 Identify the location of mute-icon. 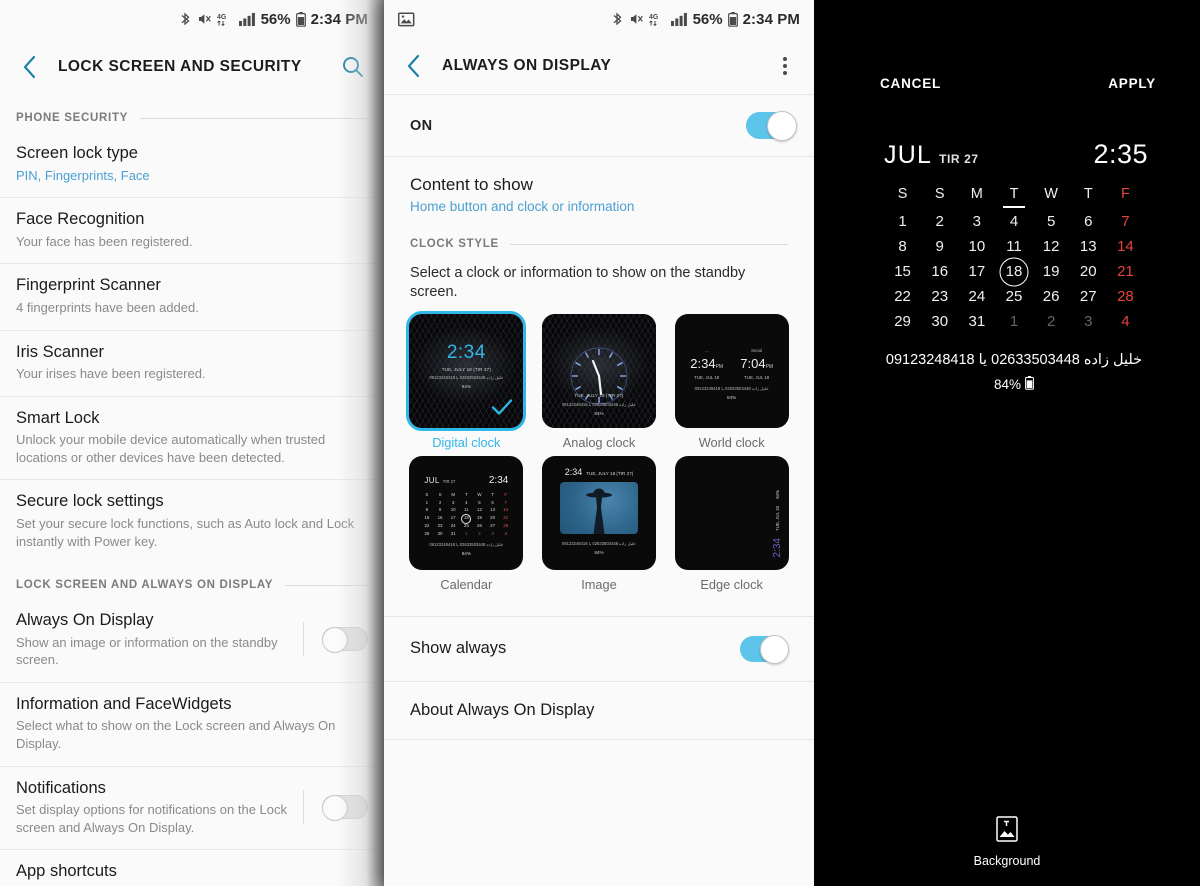
(204, 19).